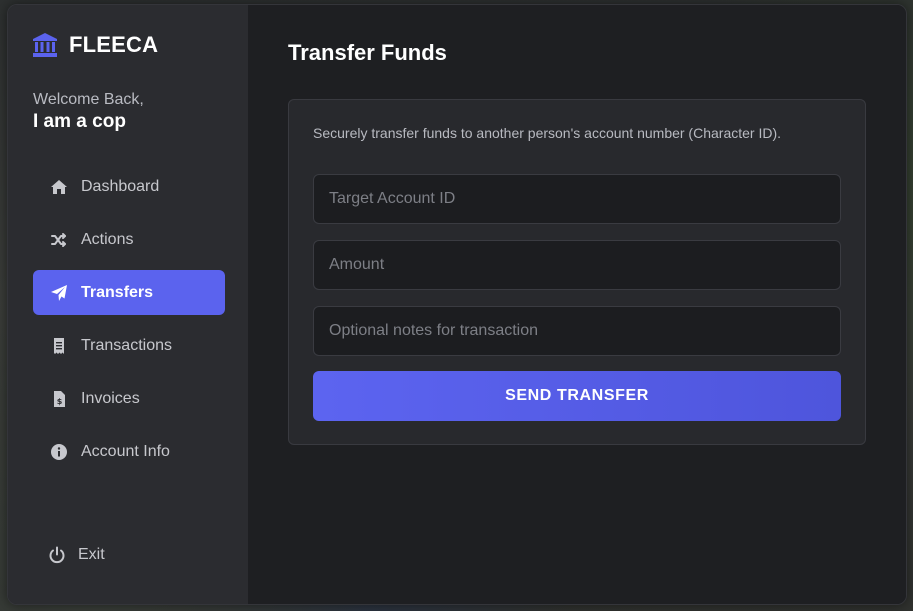 This screenshot has width=913, height=611. What do you see at coordinates (120, 186) in the screenshot?
I see `sidebar-item-label: Dashboard` at bounding box center [120, 186].